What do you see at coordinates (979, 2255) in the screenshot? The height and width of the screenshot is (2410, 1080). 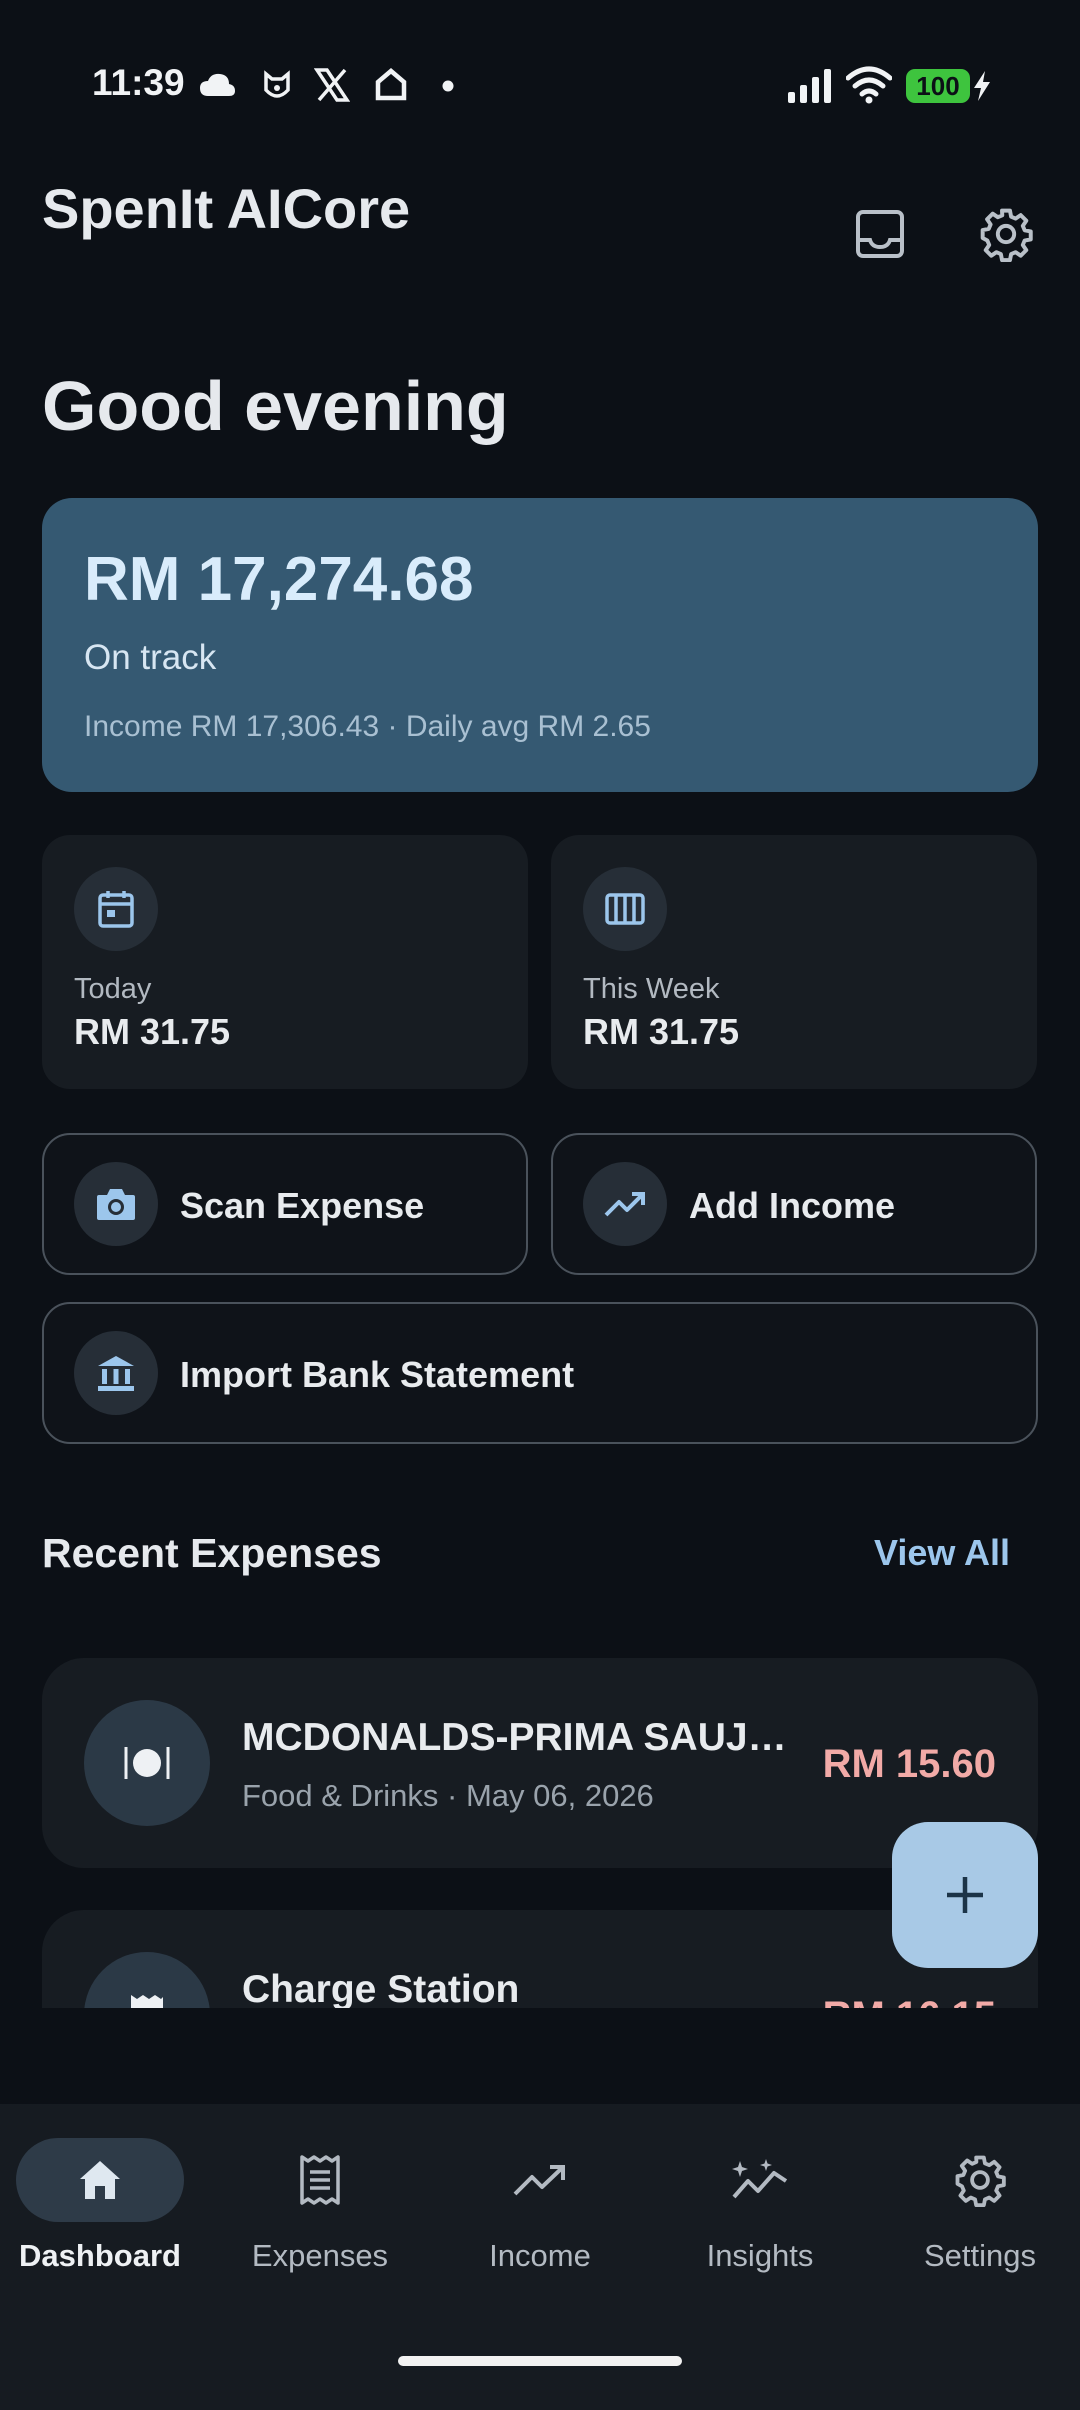 I see `nav-settings-label: Settings` at bounding box center [979, 2255].